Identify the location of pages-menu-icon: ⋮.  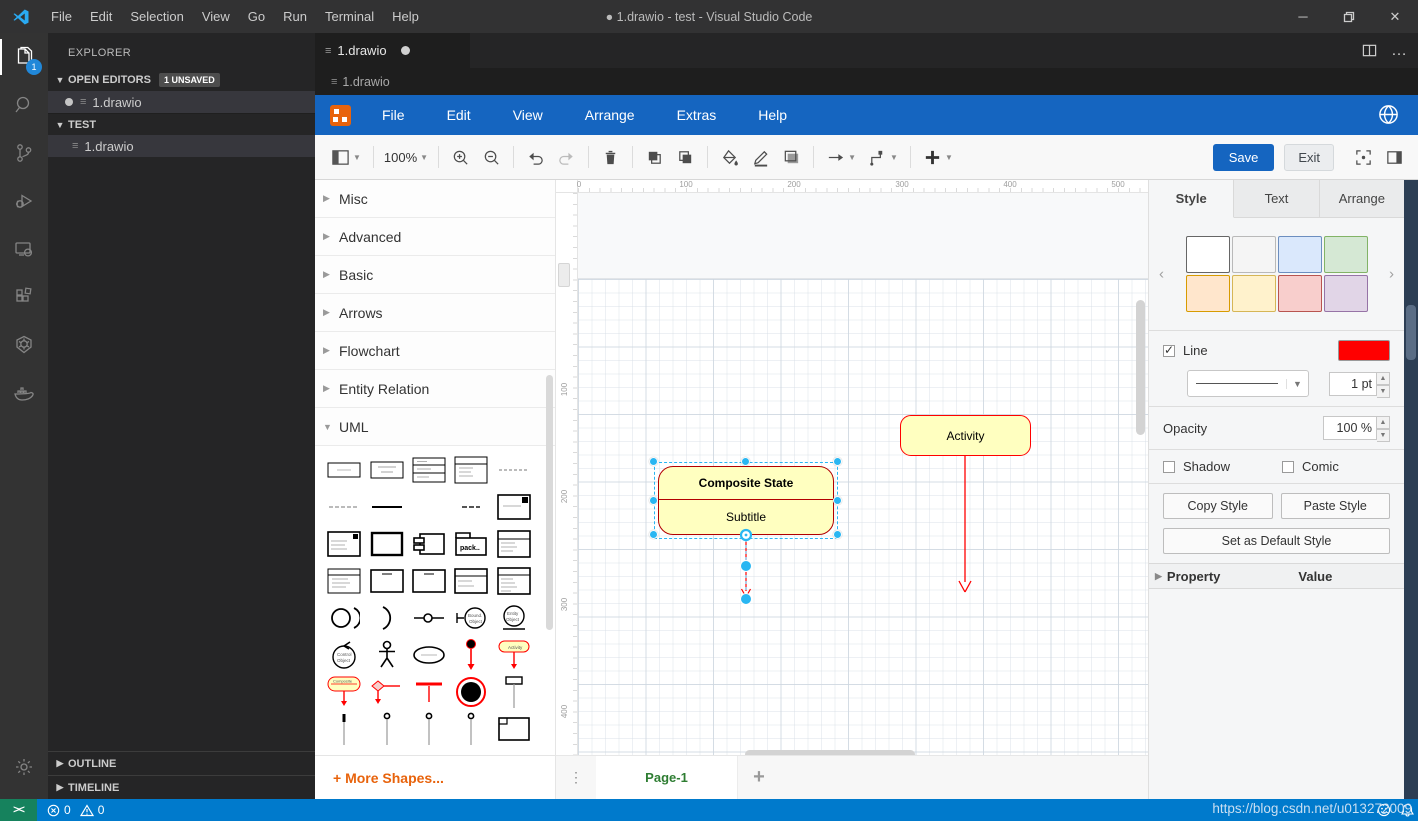
(576, 777).